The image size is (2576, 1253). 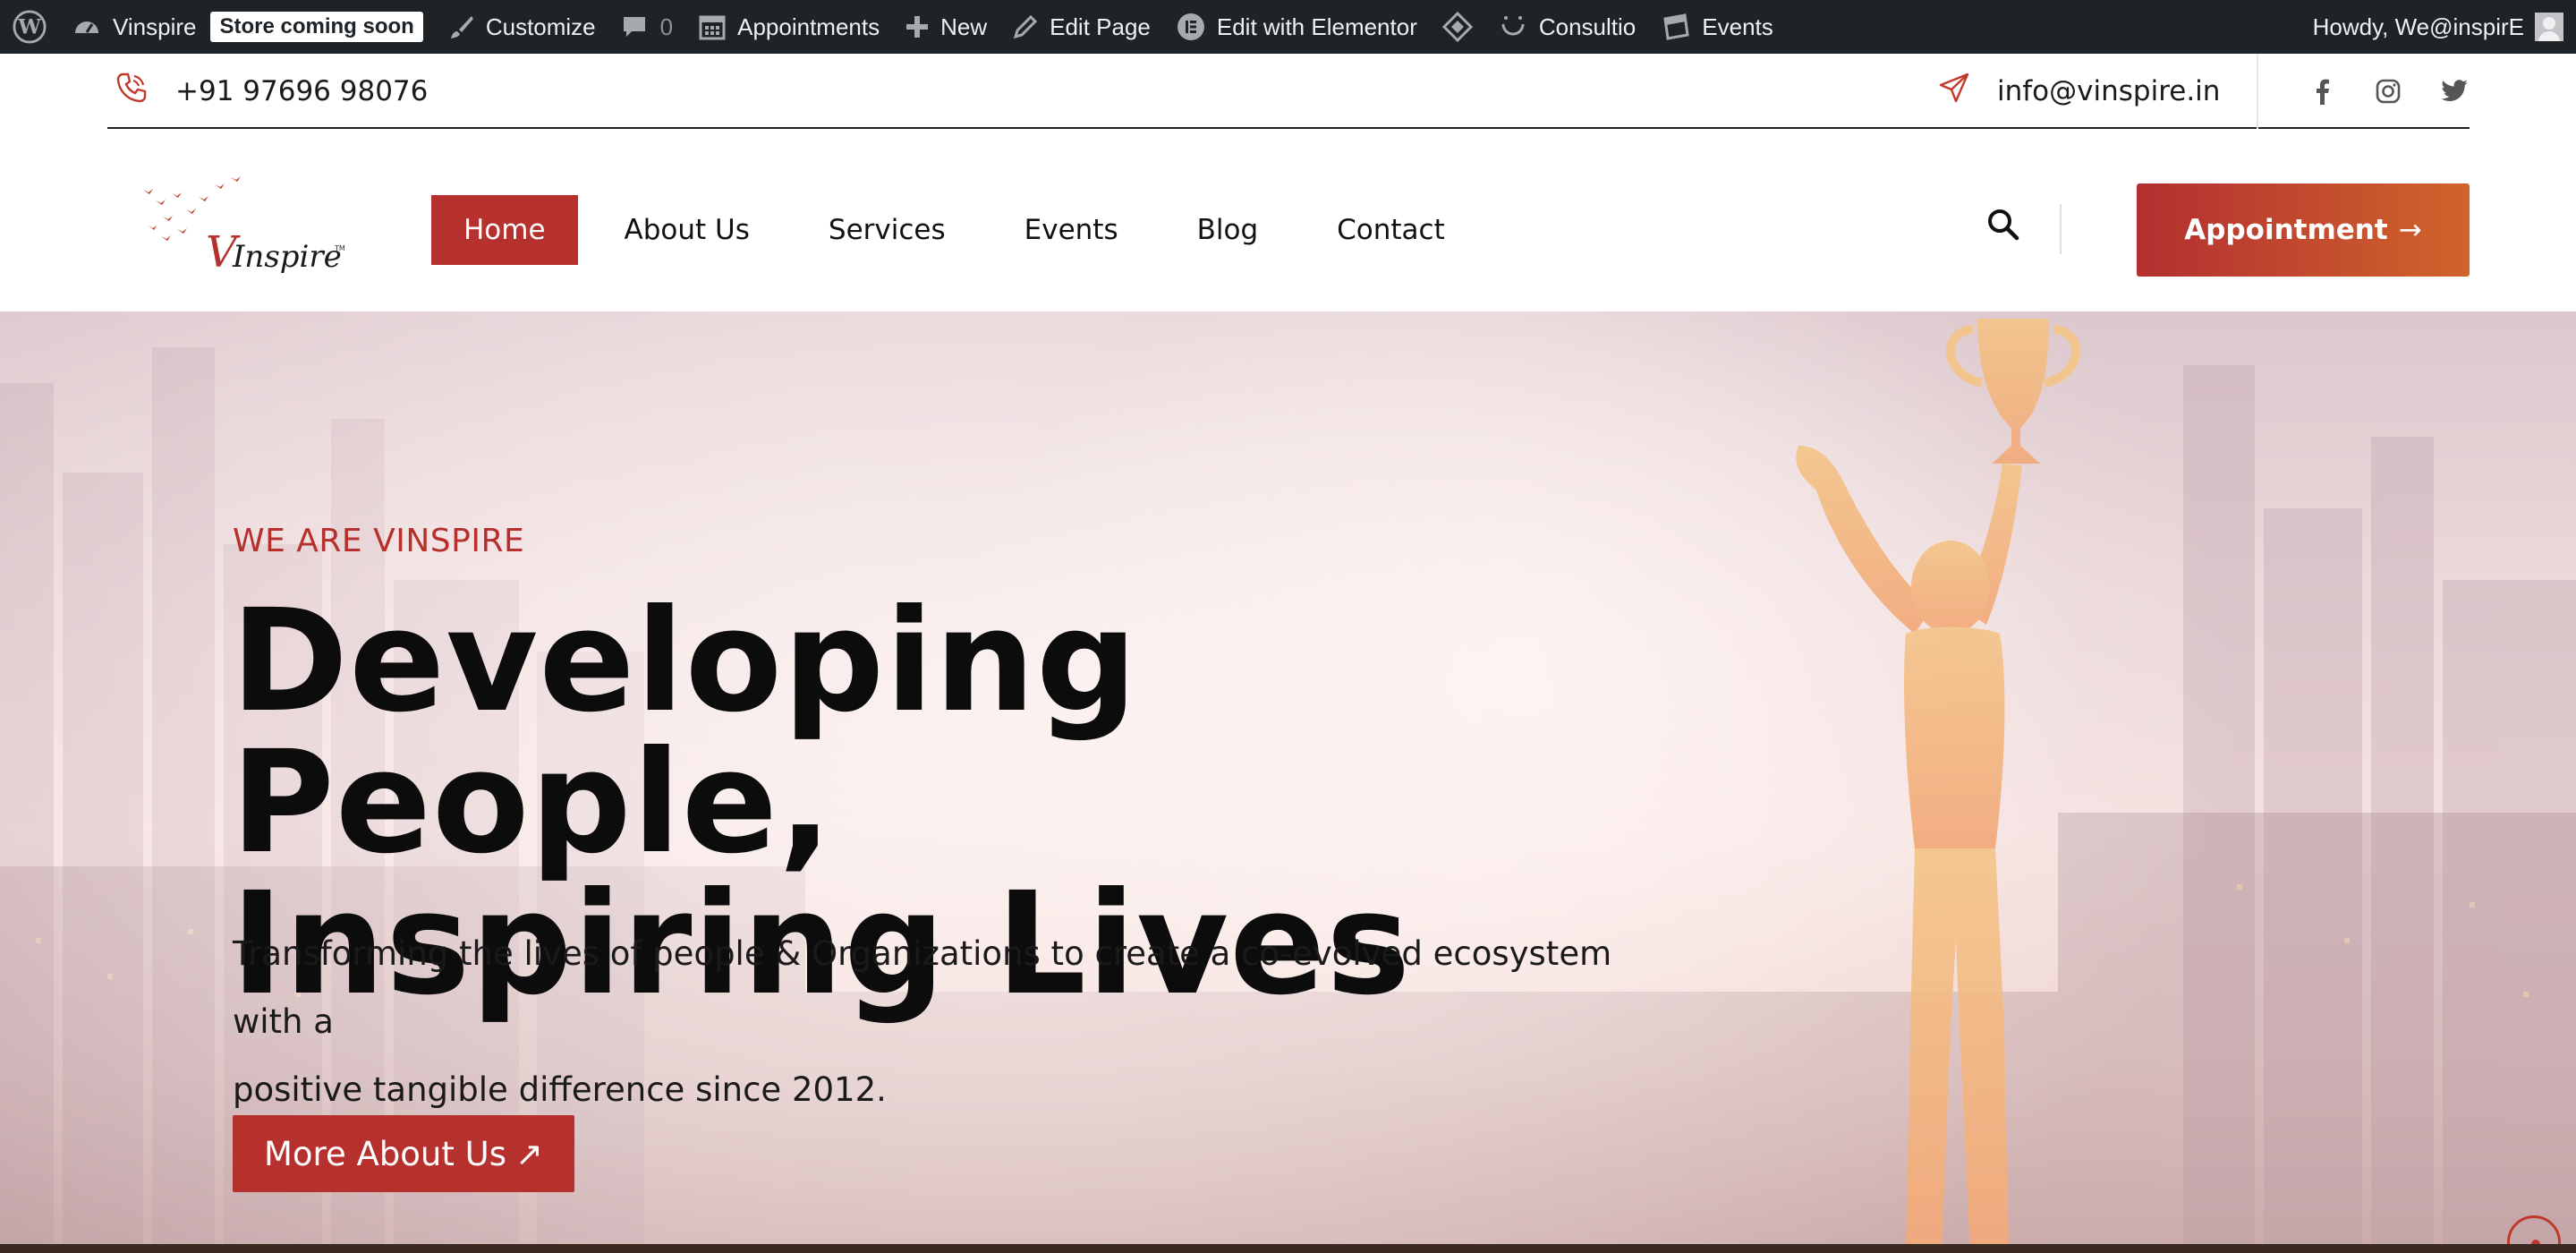 I want to click on edit-page-link: Edit Page, so click(x=1081, y=27).